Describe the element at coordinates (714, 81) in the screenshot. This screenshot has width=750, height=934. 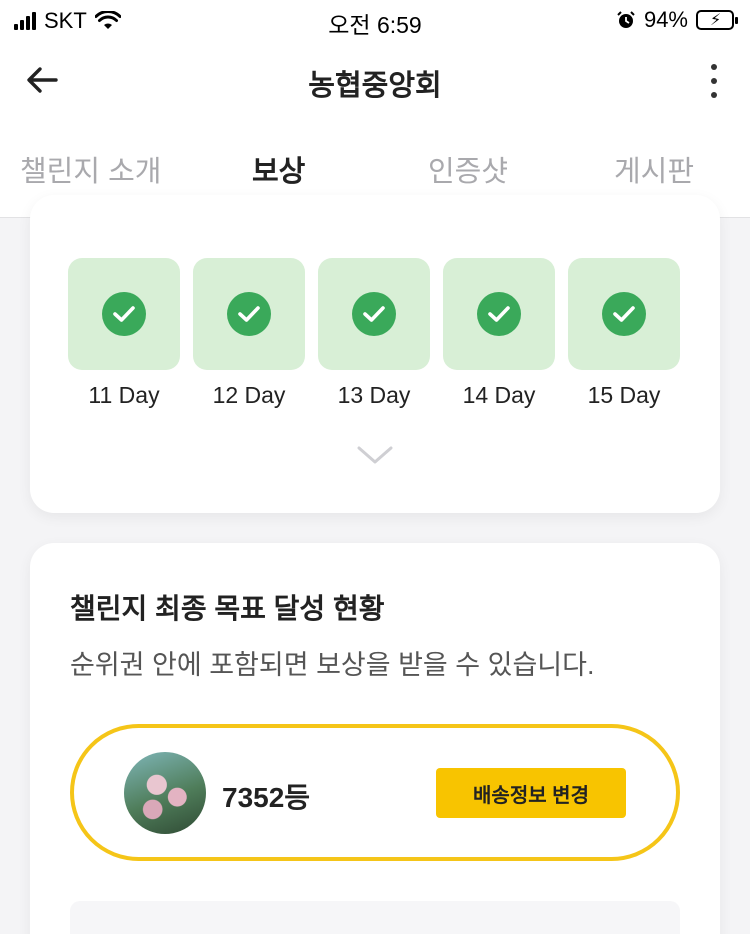
I see `more-vertical-icon` at that location.